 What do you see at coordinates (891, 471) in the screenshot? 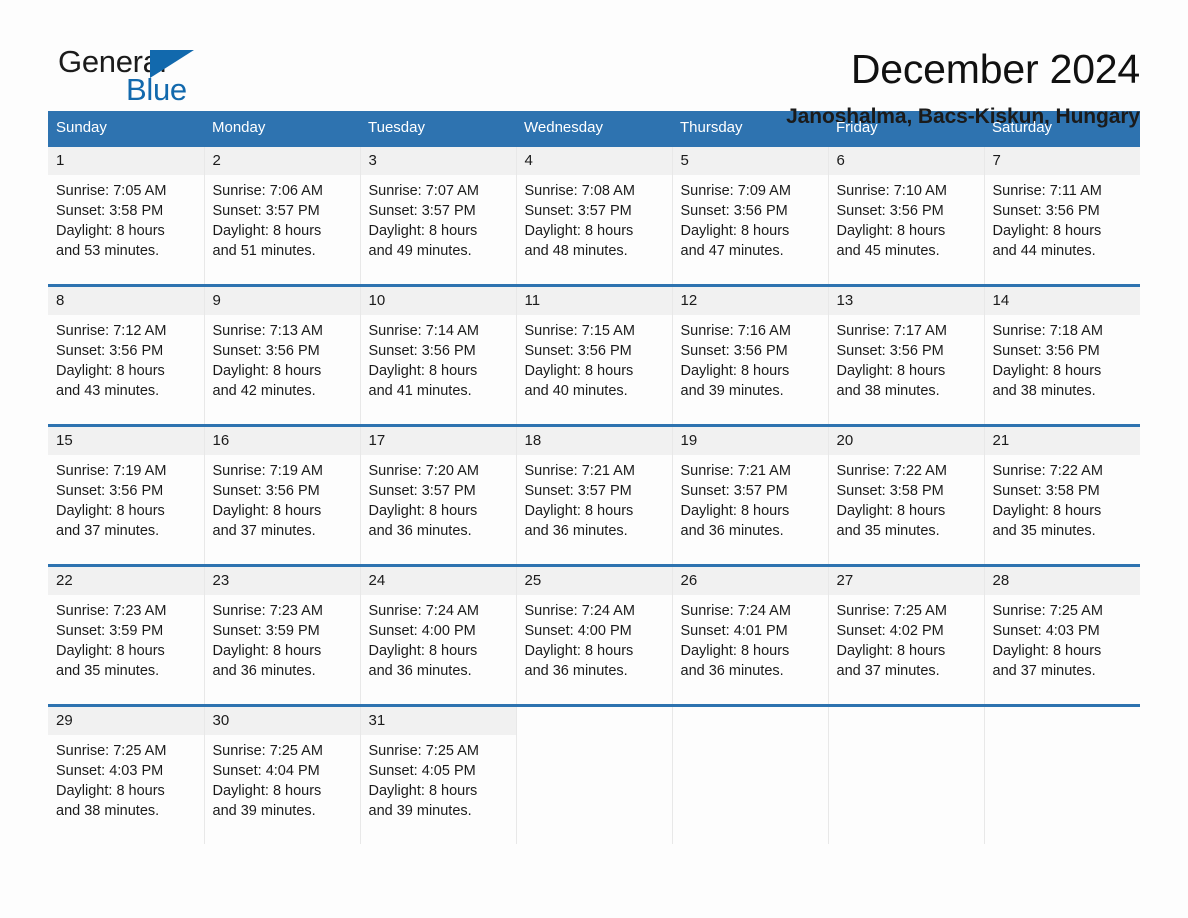
I see `sunrise-text: Sunrise: 7:22 AM` at bounding box center [891, 471].